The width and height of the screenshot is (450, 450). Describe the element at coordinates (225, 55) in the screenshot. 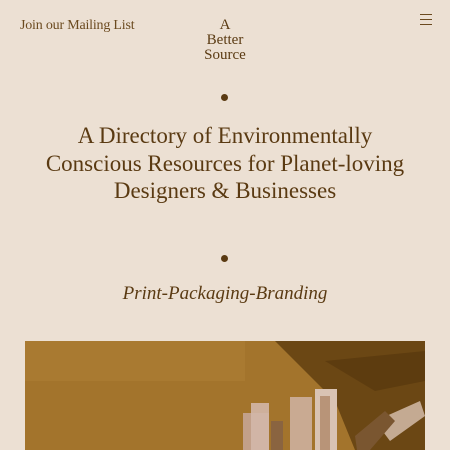

I see `logo-line-3: Source` at that location.